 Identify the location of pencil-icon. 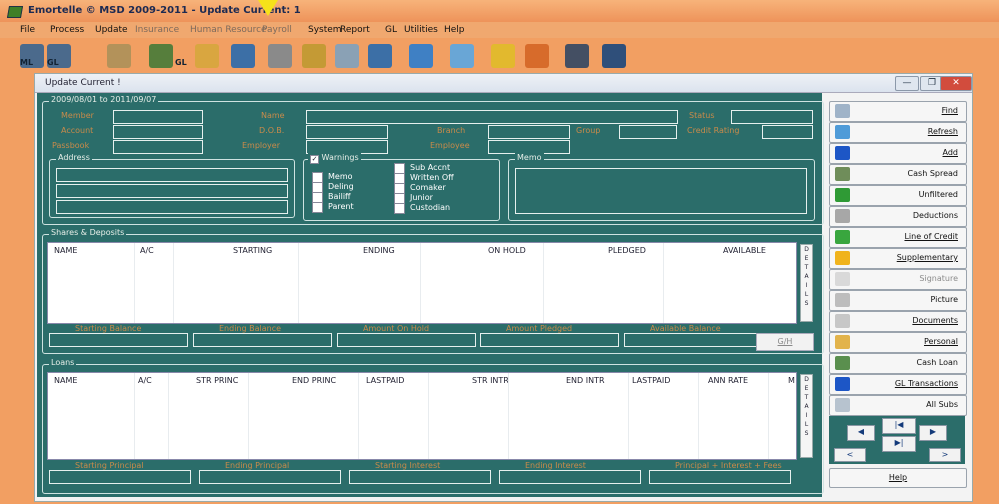
(503, 56).